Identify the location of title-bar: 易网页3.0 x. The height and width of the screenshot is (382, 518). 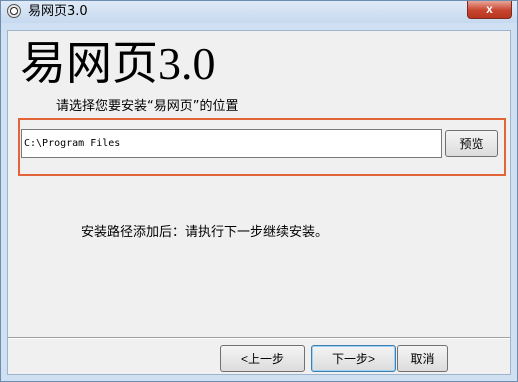
(259, 12).